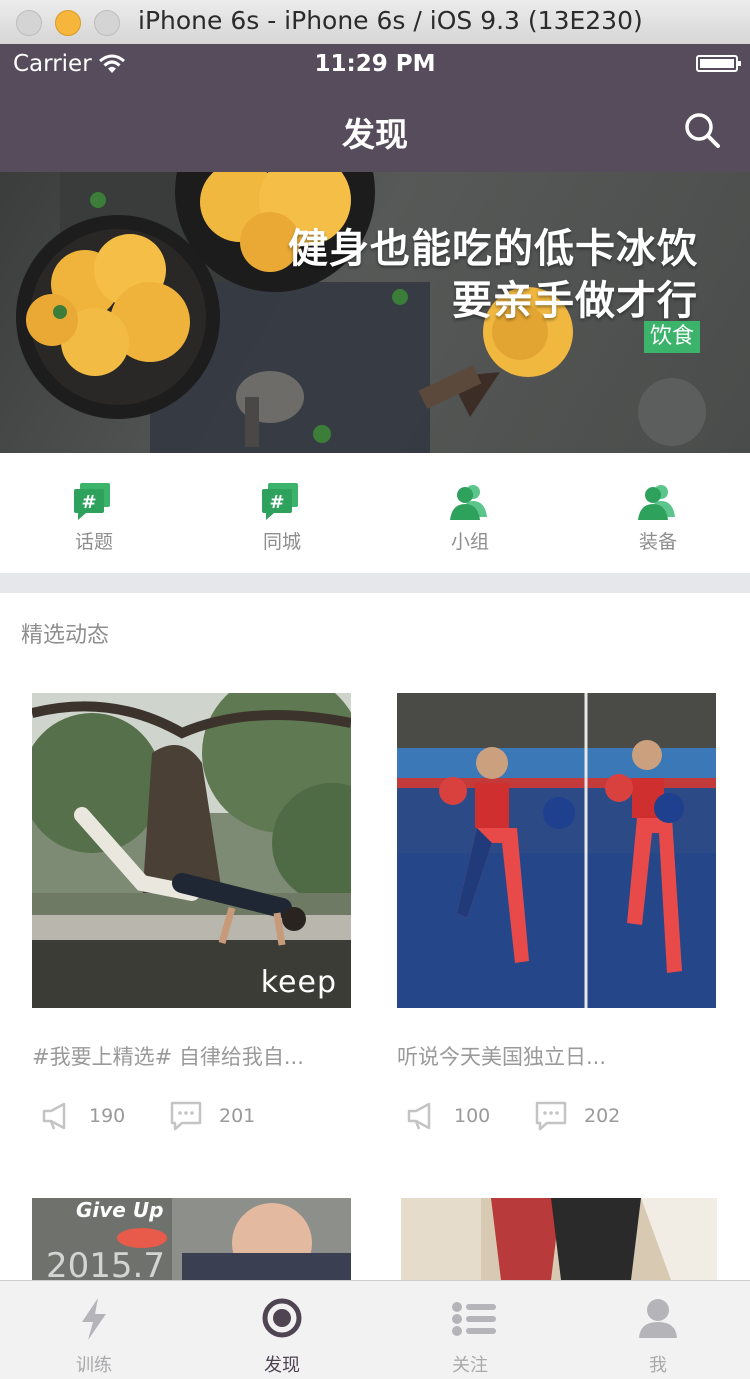 This screenshot has width=750, height=1379. I want to click on comment-count: 201, so click(237, 1116).